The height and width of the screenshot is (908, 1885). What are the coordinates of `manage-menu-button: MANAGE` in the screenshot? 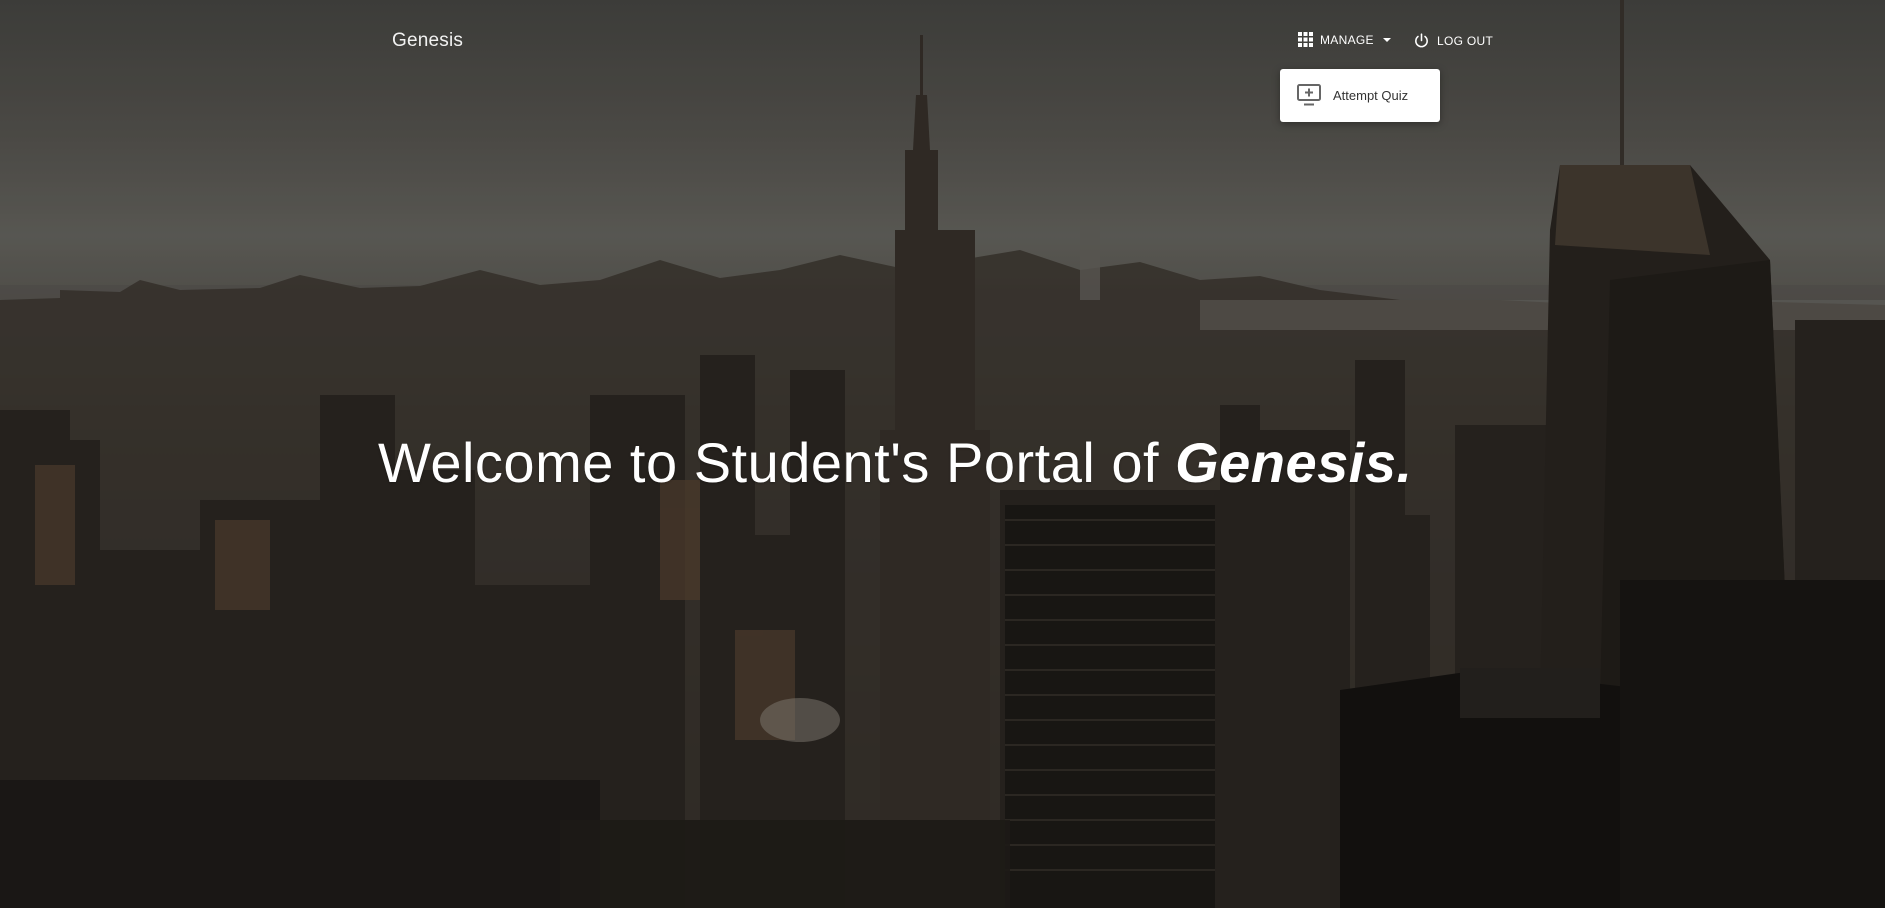 It's located at (1344, 39).